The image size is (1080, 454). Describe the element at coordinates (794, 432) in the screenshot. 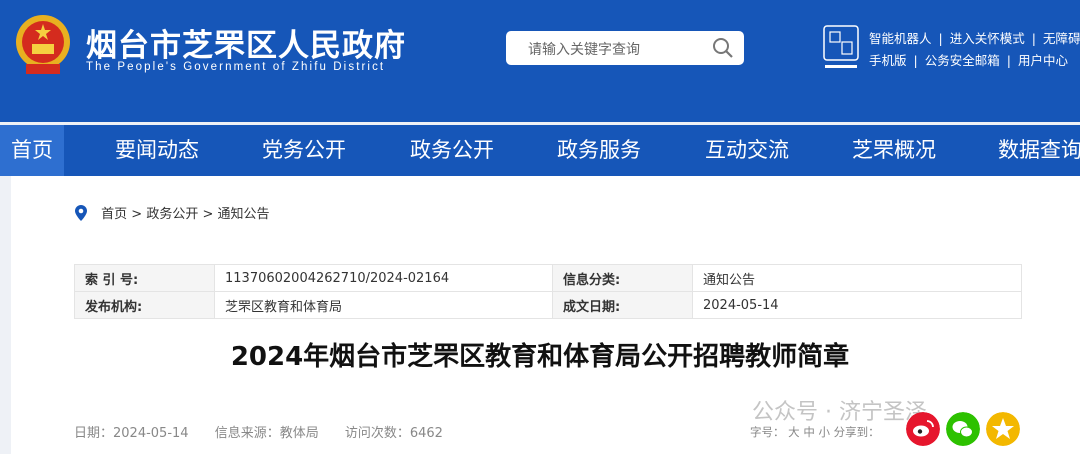

I see `font-size-large: 大` at that location.